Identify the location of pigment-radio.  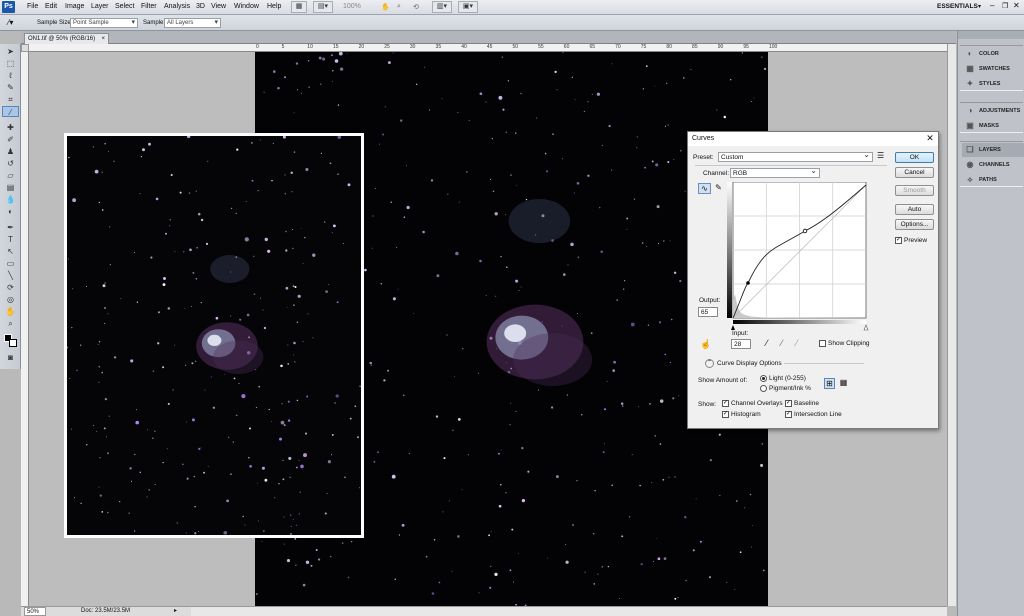
(763, 388).